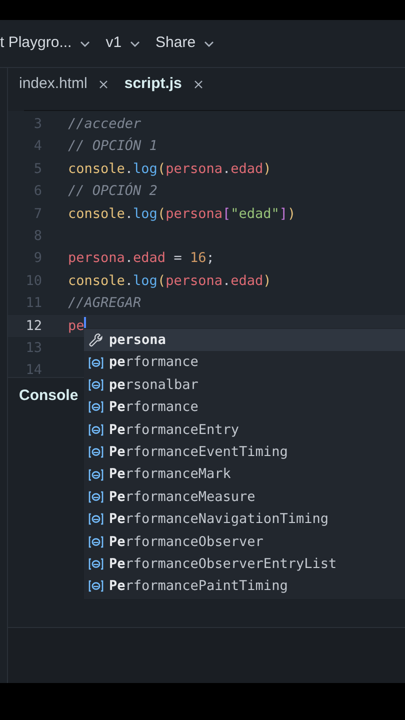 The width and height of the screenshot is (405, 720). I want to click on console-title: Console, so click(48, 395).